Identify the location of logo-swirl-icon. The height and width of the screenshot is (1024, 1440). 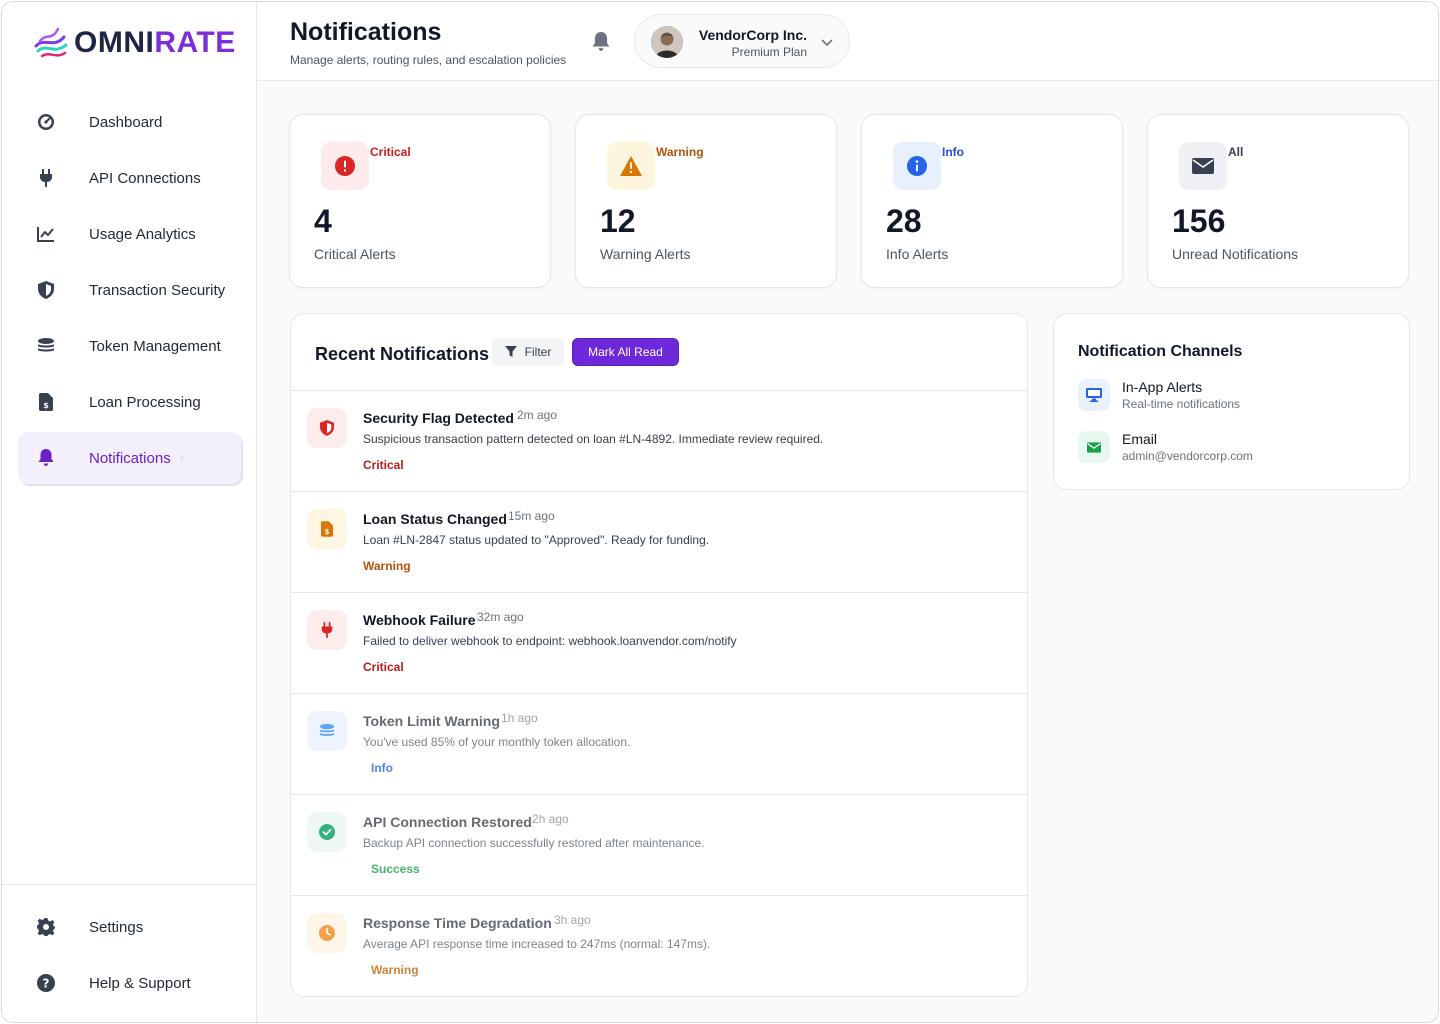
(51, 42).